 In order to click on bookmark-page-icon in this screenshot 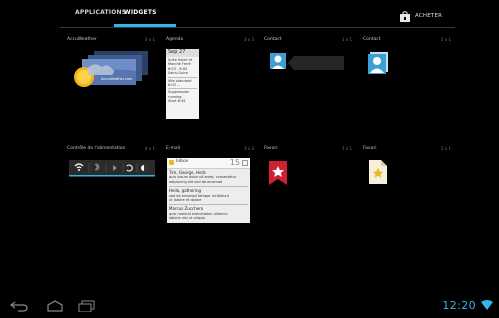, I will do `click(378, 172)`.